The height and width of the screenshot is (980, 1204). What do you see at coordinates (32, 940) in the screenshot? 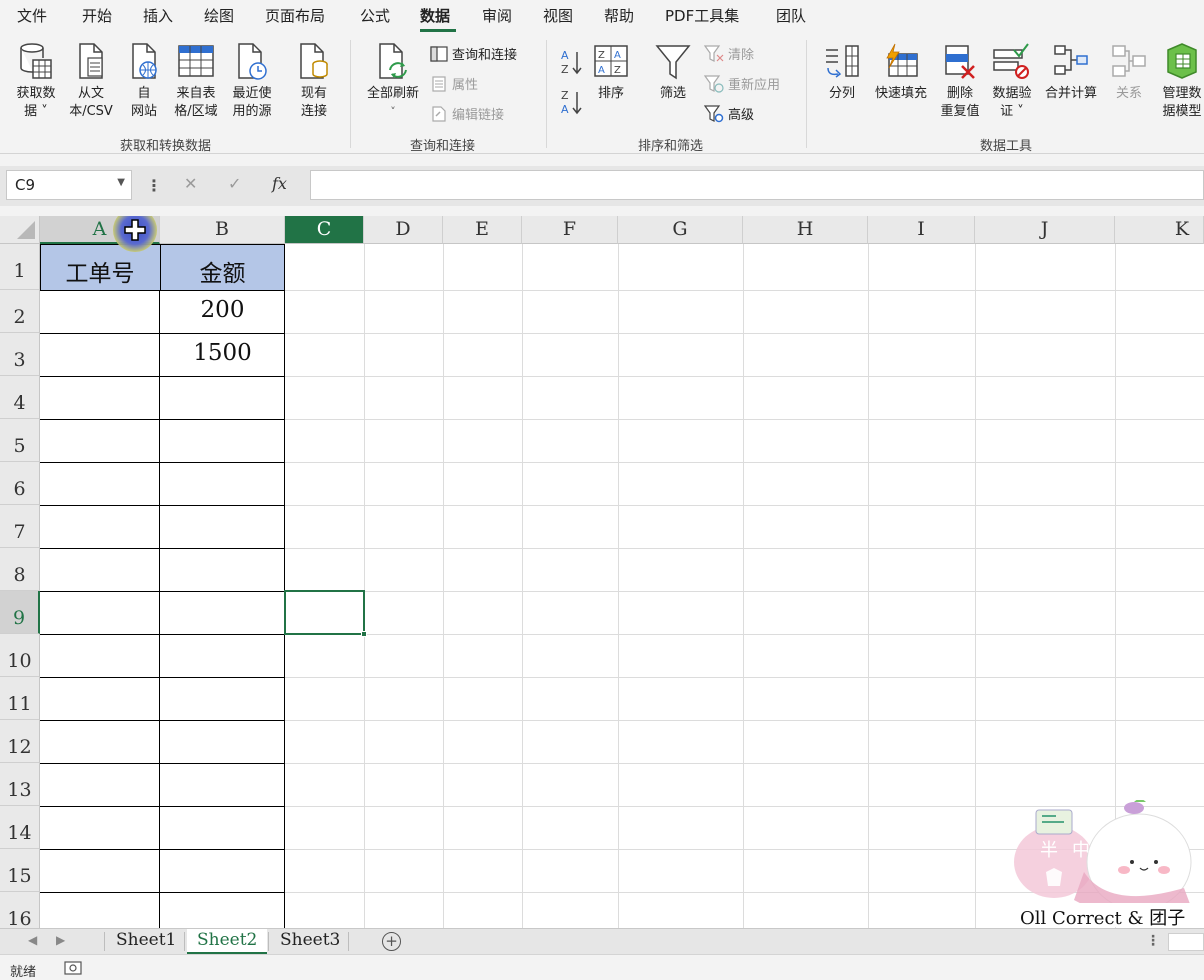
I see `tab-scroll-left-icon: ◀` at bounding box center [32, 940].